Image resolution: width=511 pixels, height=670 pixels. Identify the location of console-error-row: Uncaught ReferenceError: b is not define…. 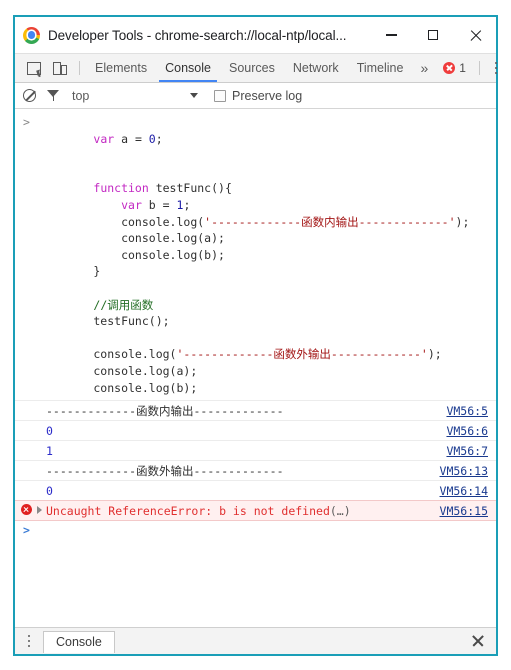
(255, 511).